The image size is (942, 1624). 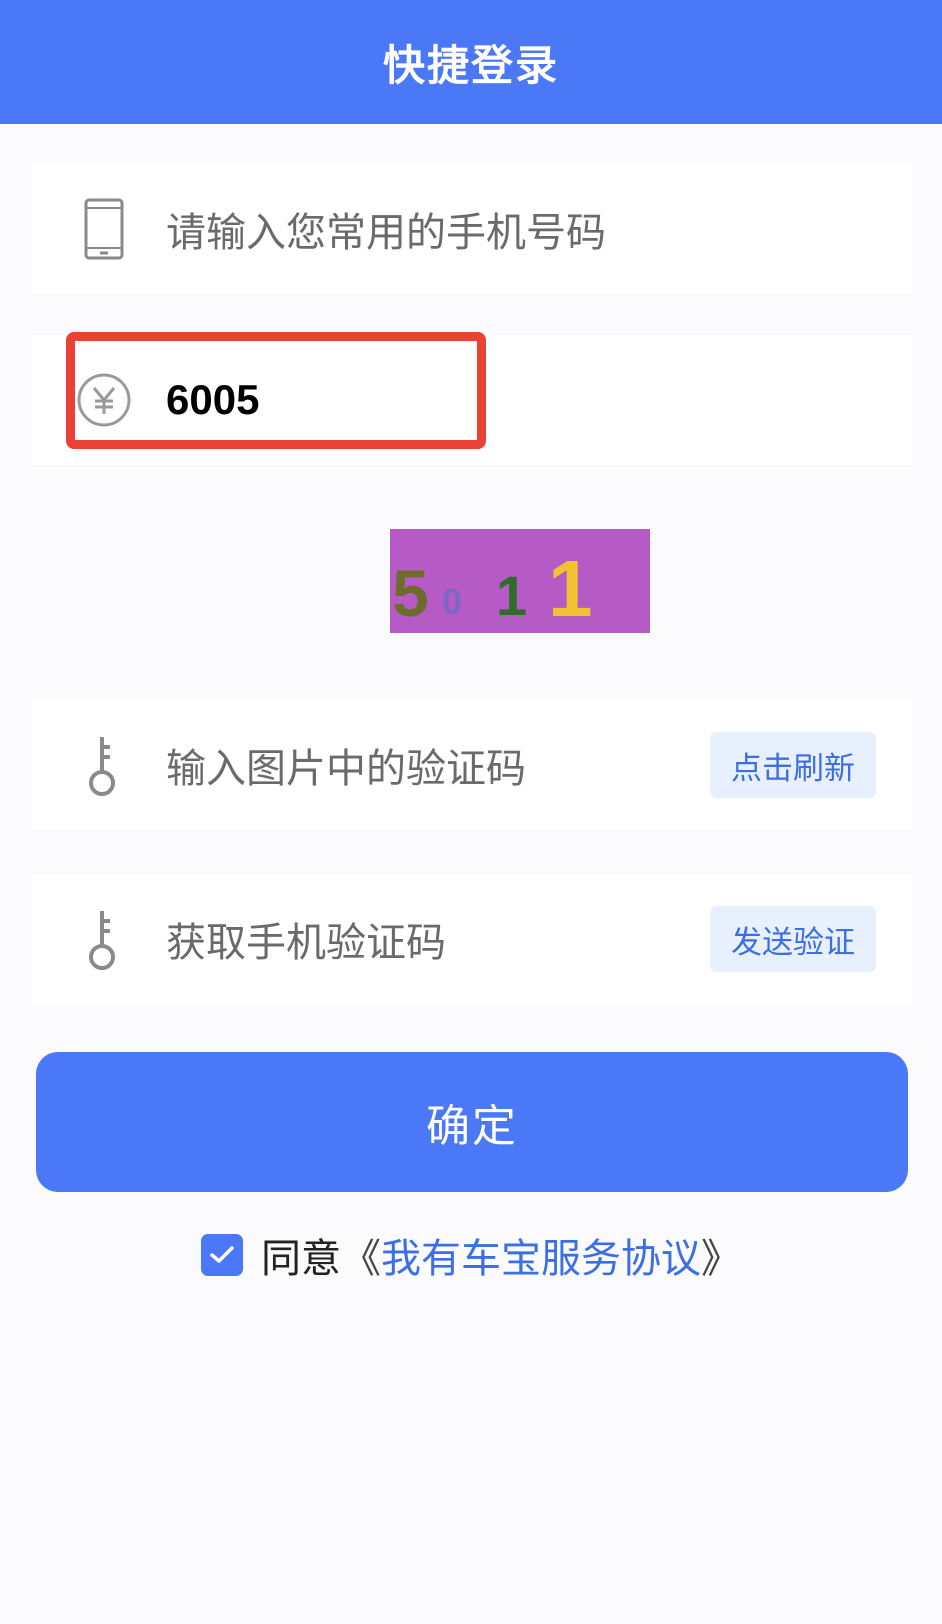 I want to click on page-title: 快捷登录, so click(x=470, y=65).